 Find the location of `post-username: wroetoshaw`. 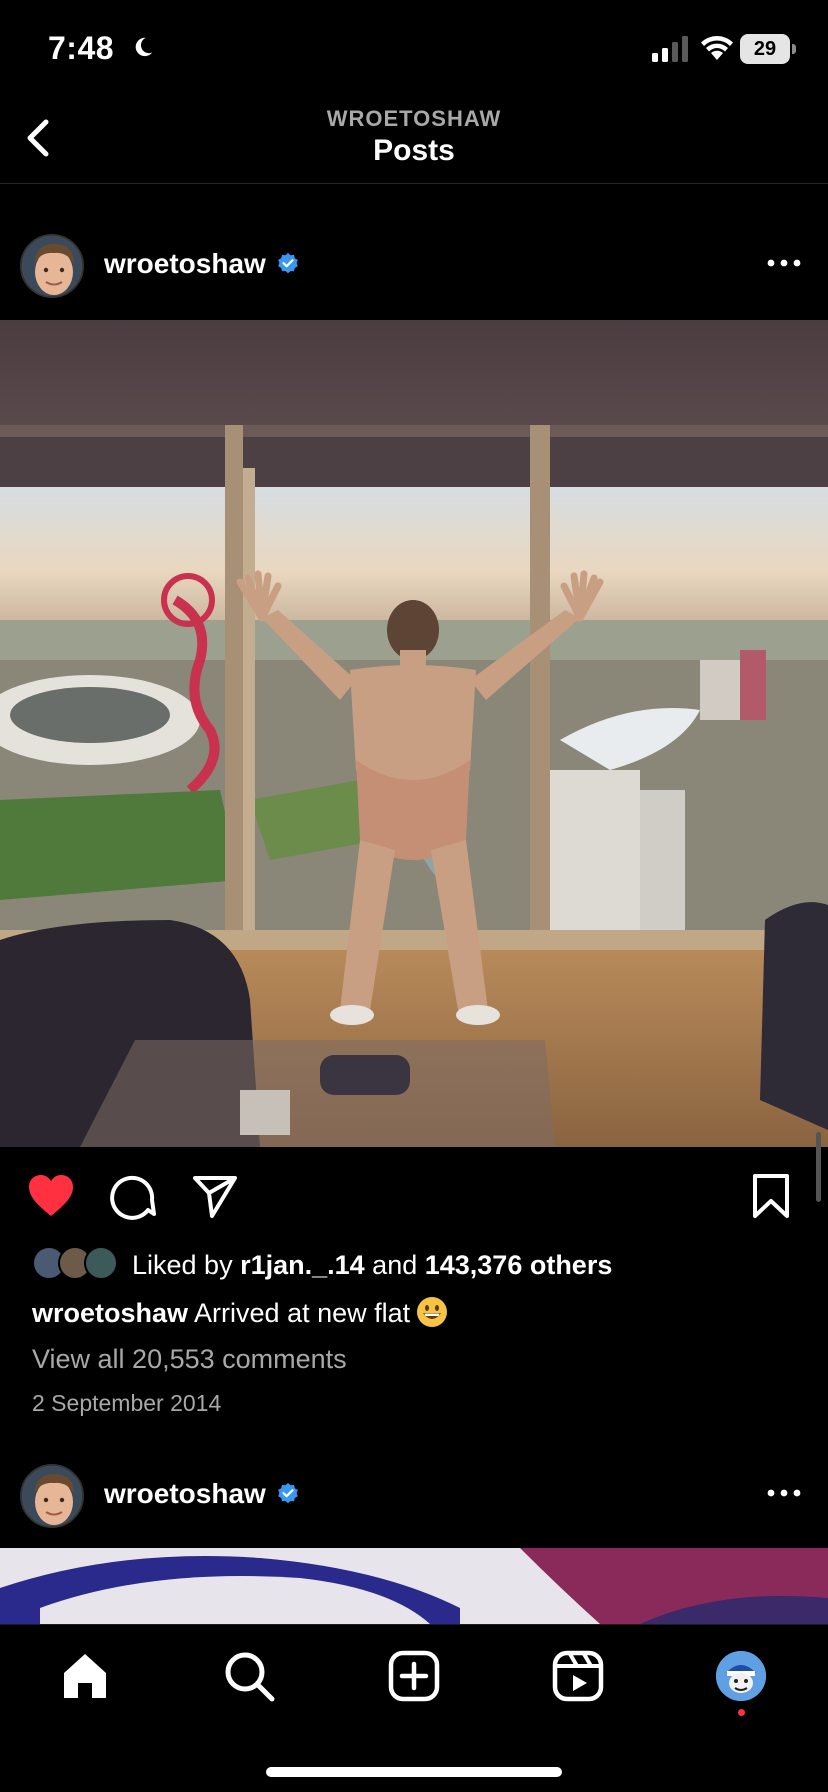

post-username: wroetoshaw is located at coordinates (185, 264).